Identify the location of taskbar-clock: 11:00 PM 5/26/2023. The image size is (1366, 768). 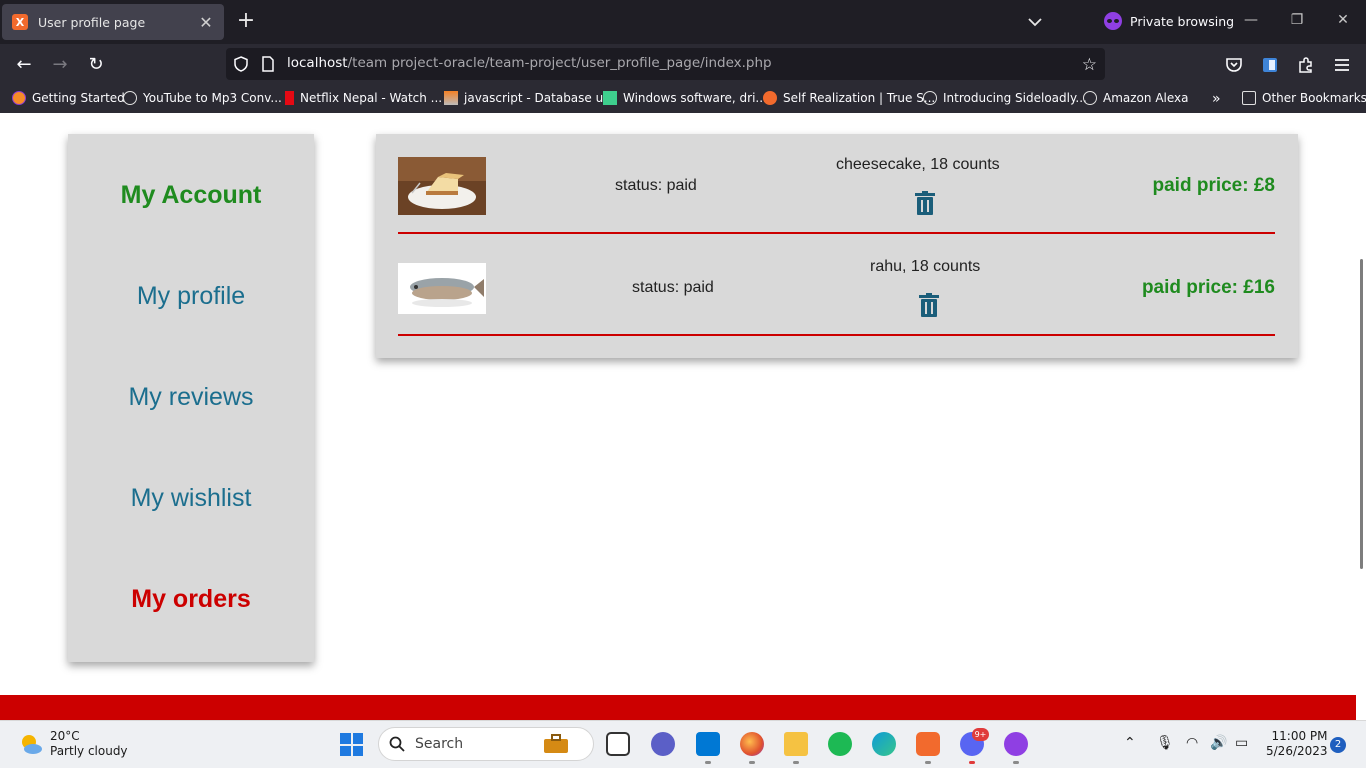
(1297, 744).